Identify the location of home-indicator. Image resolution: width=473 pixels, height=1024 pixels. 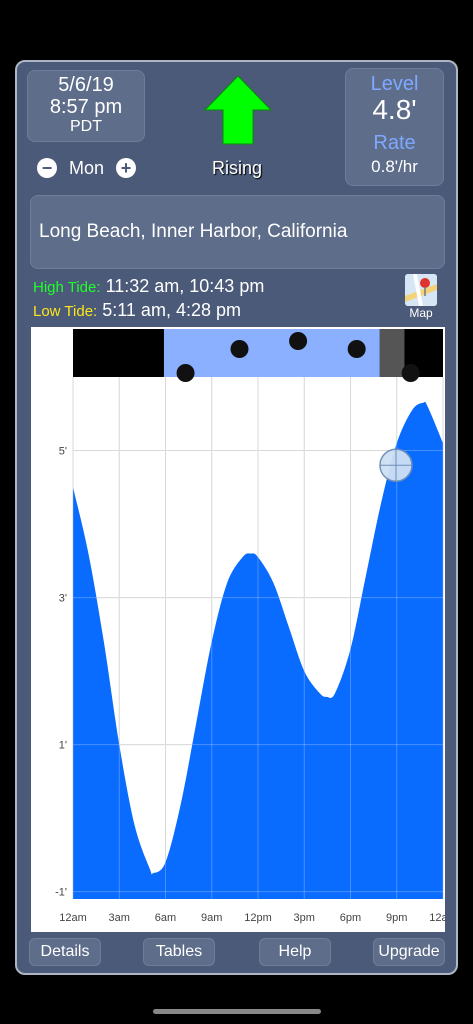
(237, 1011).